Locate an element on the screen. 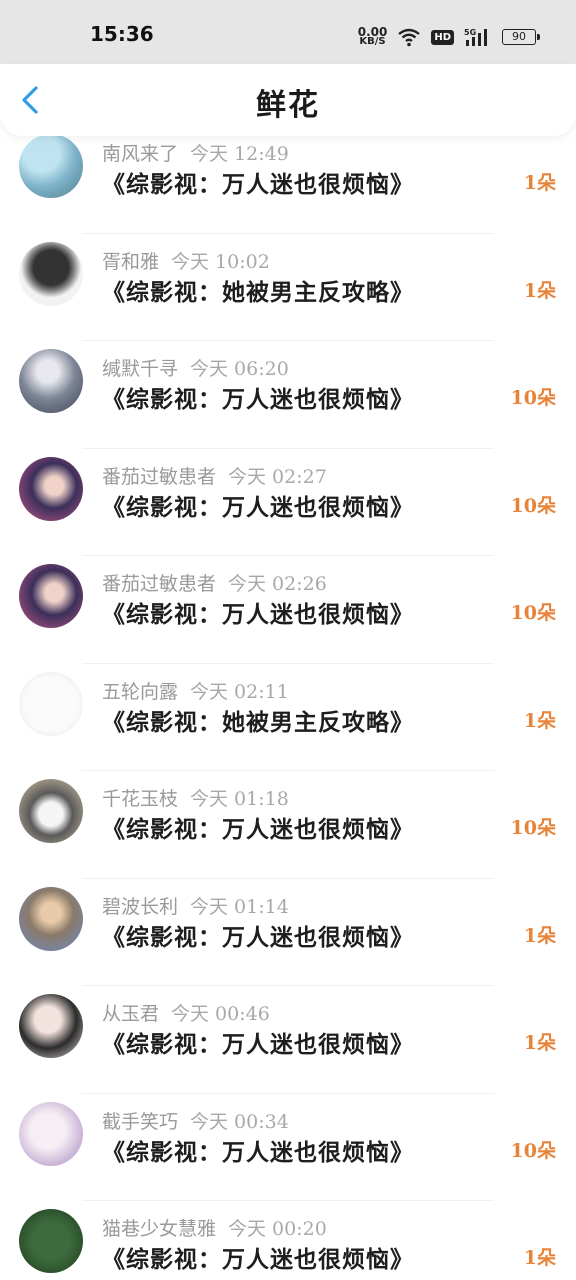 The image size is (576, 1280). timestamp: 今天 02:26 is located at coordinates (277, 584).